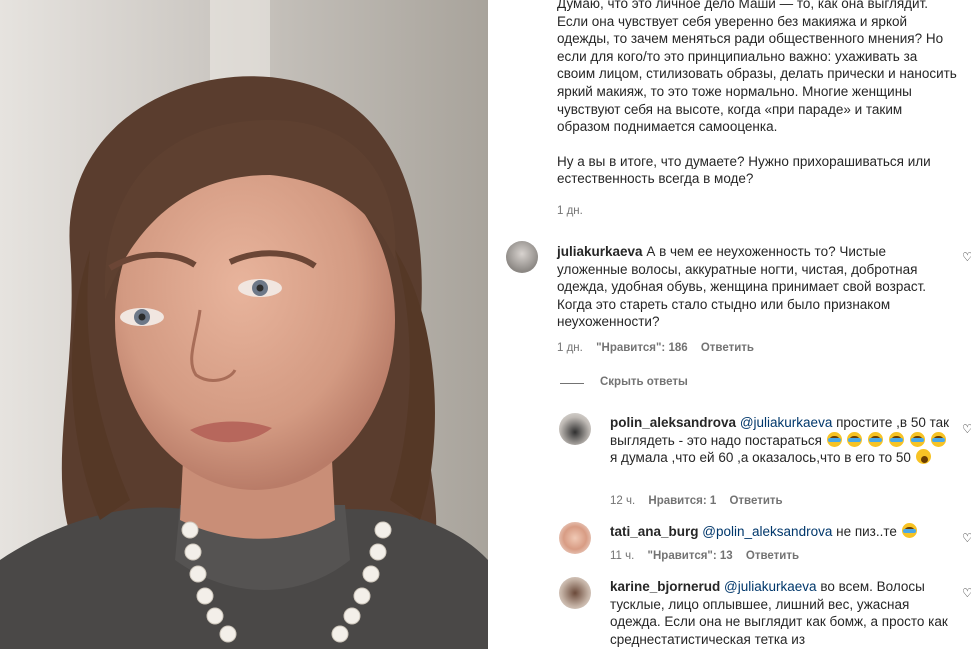 Image resolution: width=971 pixels, height=649 pixels. I want to click on reply-time: 12 ч., so click(623, 501).